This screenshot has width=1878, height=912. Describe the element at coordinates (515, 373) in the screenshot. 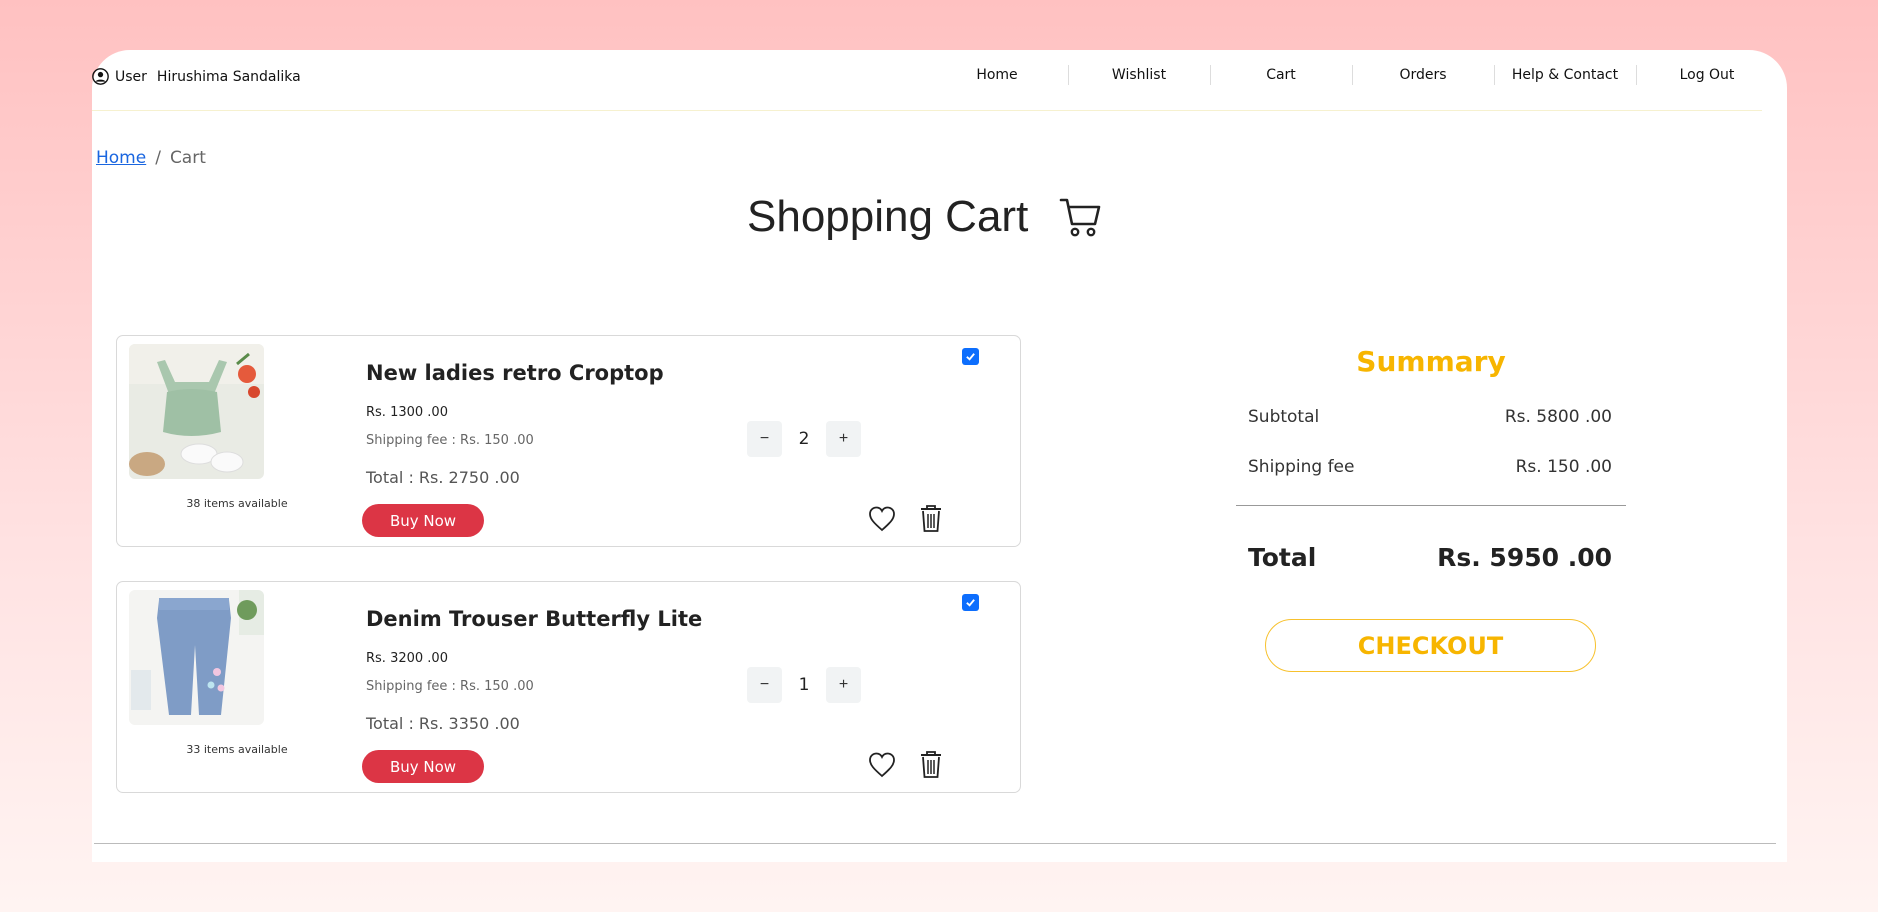

I see `product-name: New ladies retro Croptop` at that location.